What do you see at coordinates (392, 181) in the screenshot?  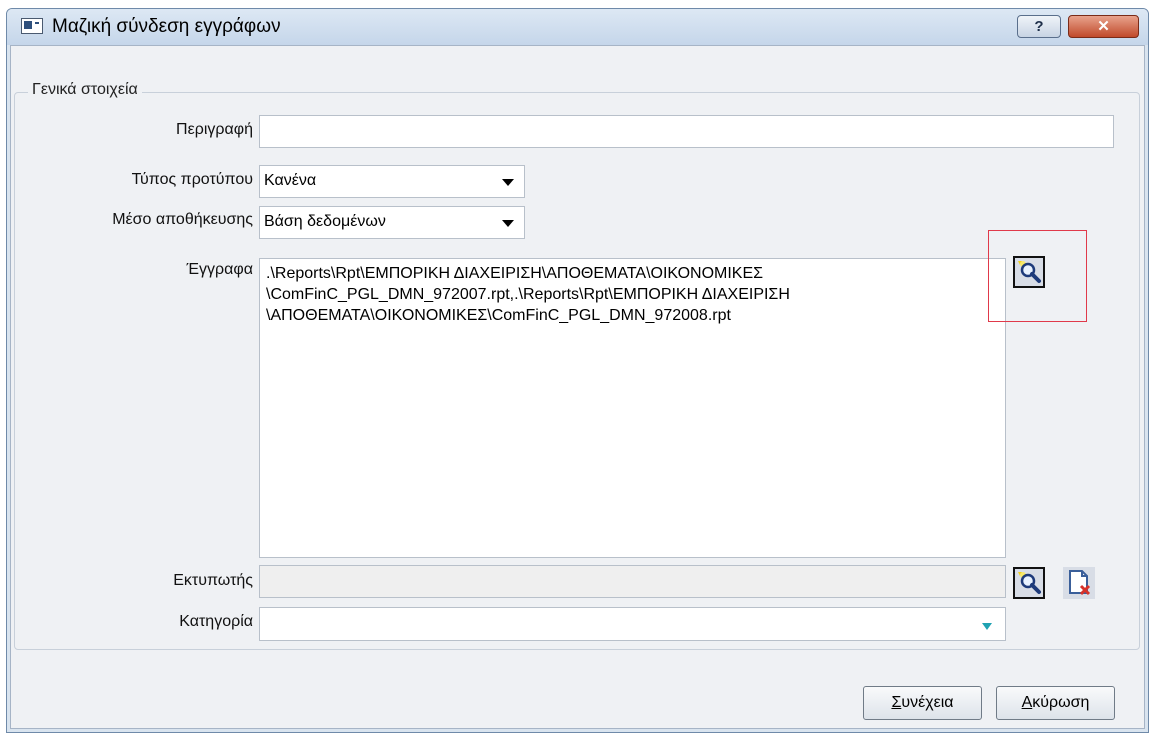 I see `template-type-select: Κανένα` at bounding box center [392, 181].